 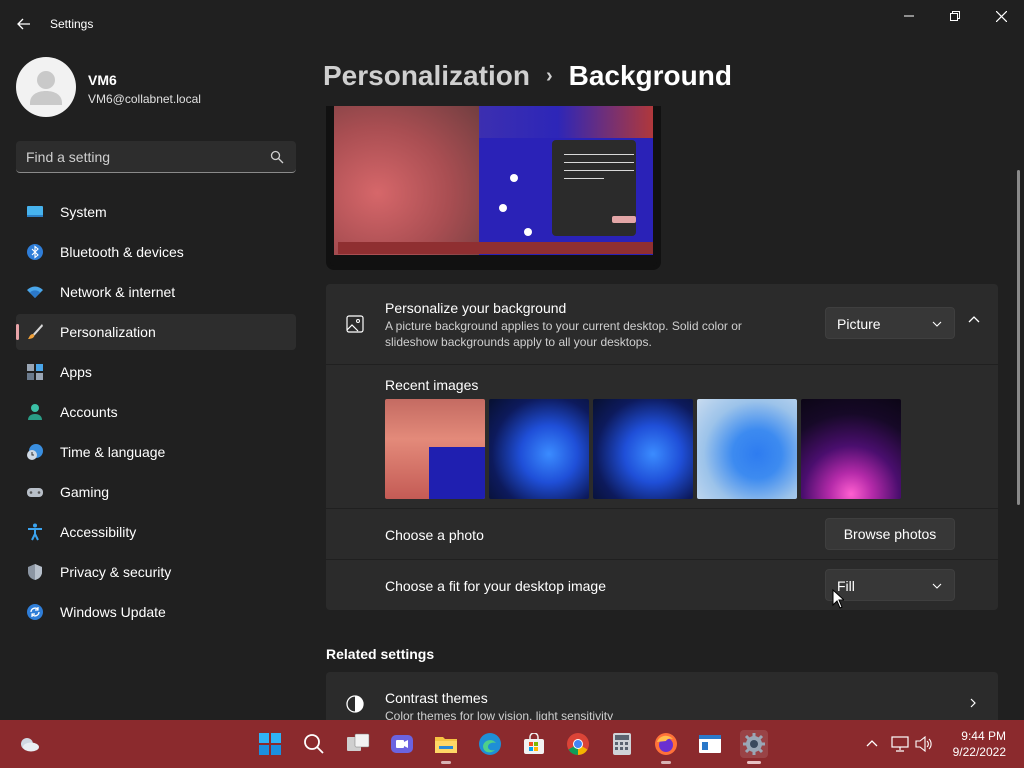 What do you see at coordinates (89, 412) in the screenshot?
I see `sidebar-item-label: Accounts` at bounding box center [89, 412].